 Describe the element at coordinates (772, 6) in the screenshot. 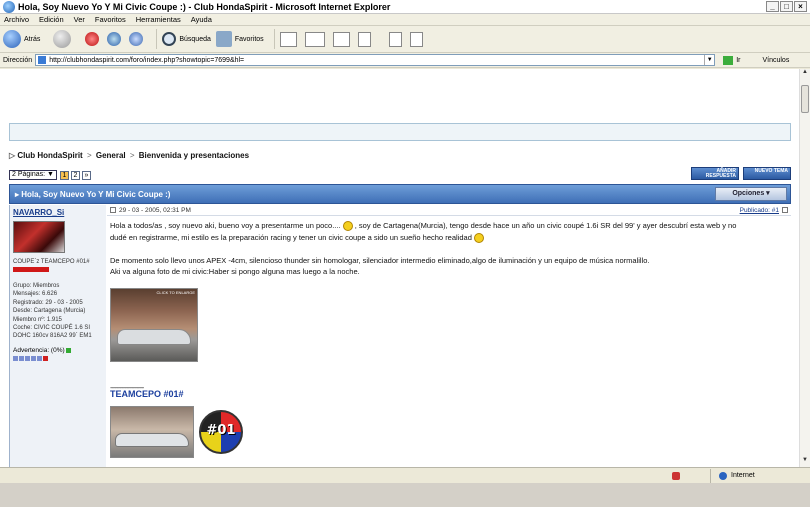

I see `minimize-button: _` at that location.